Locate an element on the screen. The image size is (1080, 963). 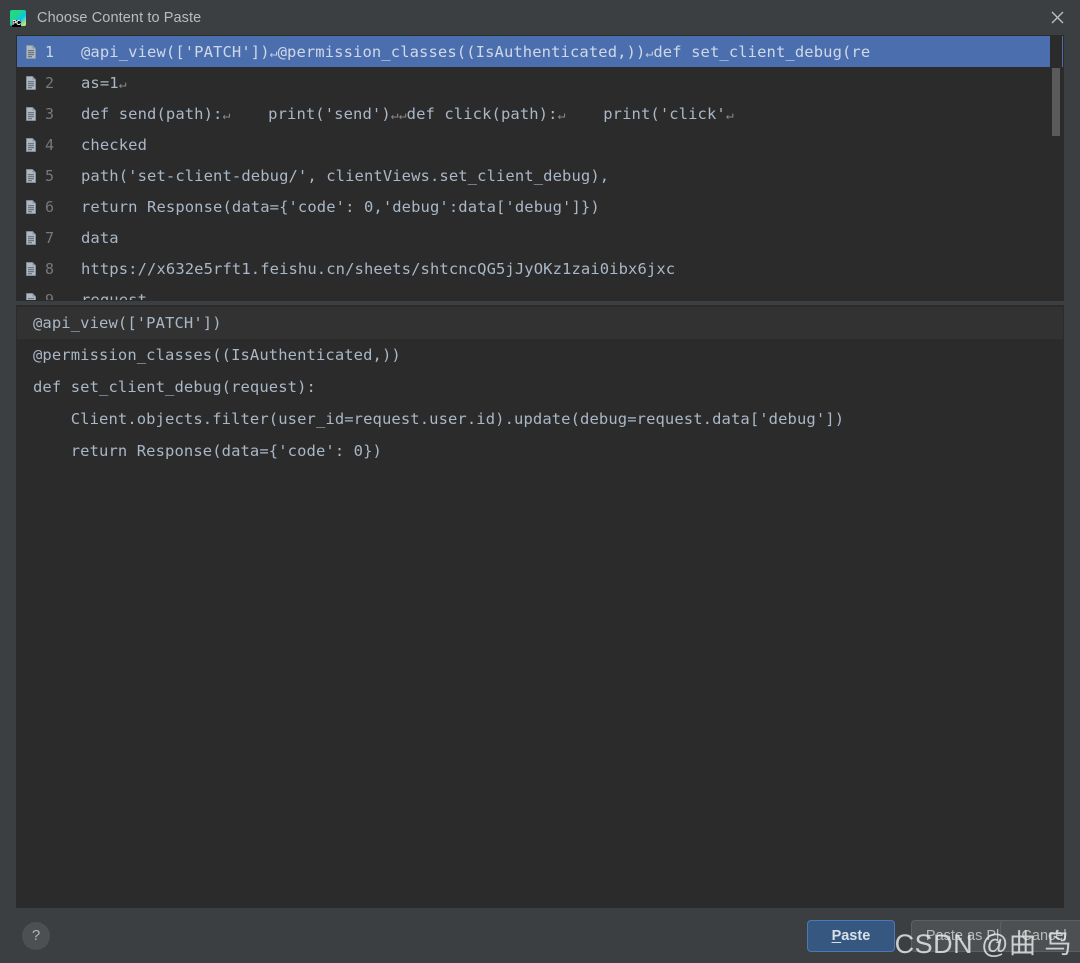
clipboard-item-text: data is located at coordinates (100, 237).